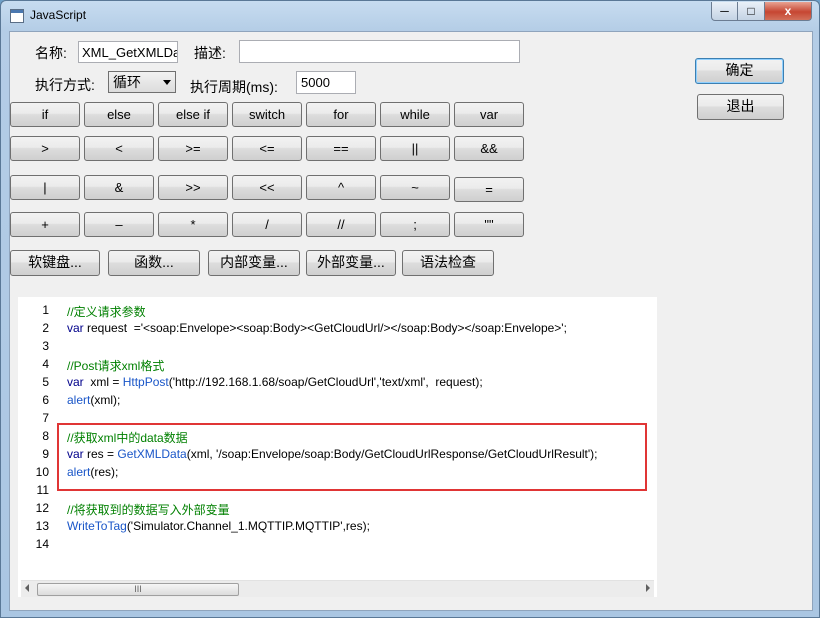 This screenshot has height=618, width=820. Describe the element at coordinates (489, 114) in the screenshot. I see `key-var: var` at that location.